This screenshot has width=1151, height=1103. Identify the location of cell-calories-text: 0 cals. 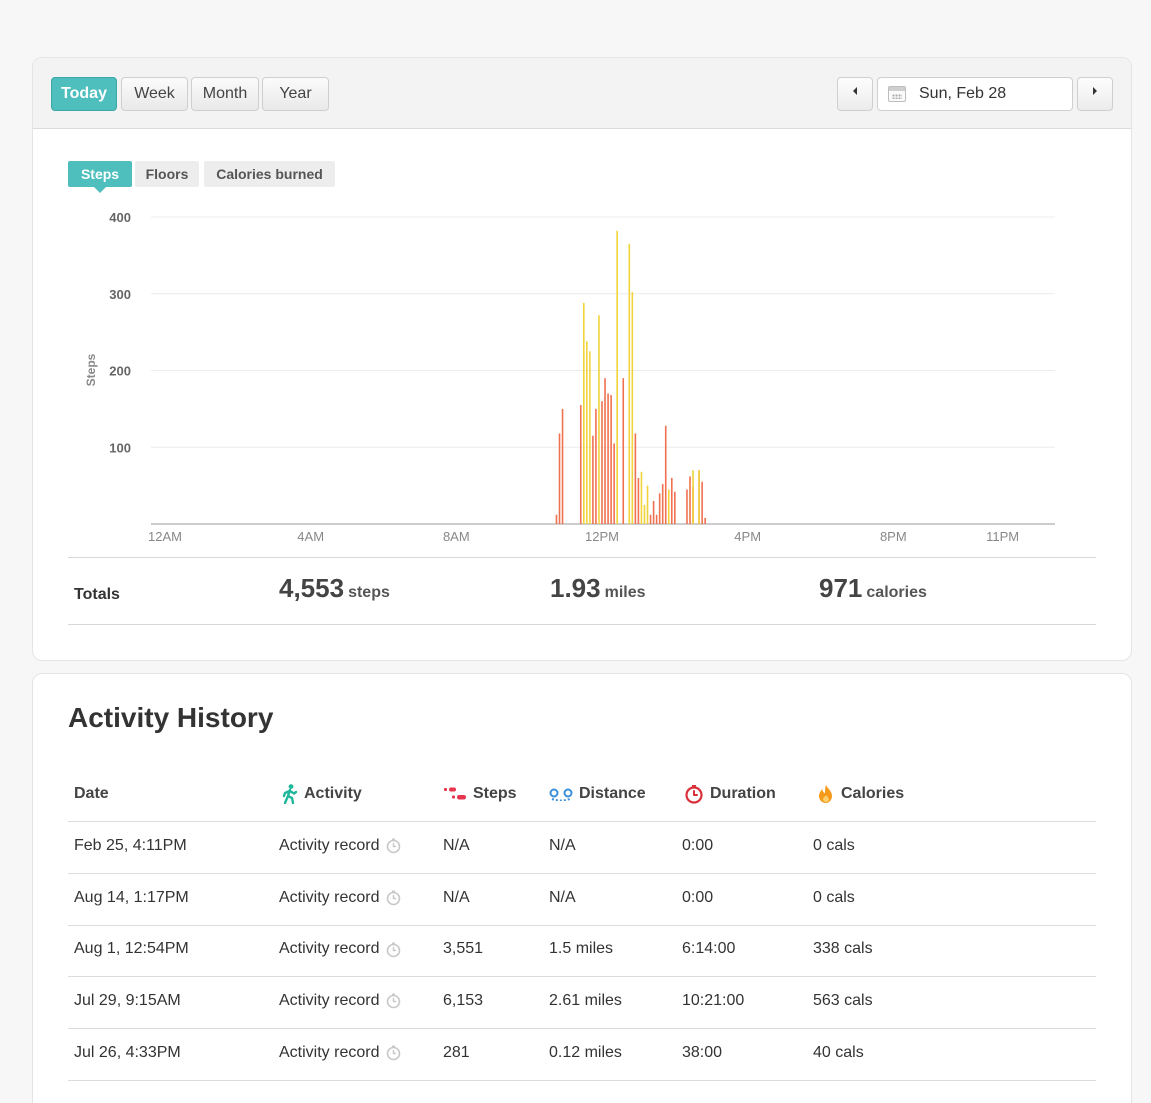
(834, 845).